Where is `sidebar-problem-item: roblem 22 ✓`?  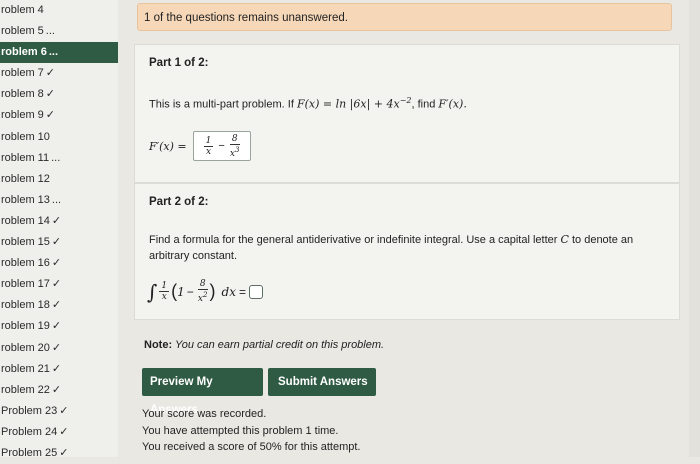
sidebar-problem-item: roblem 22 ✓ is located at coordinates (59, 390).